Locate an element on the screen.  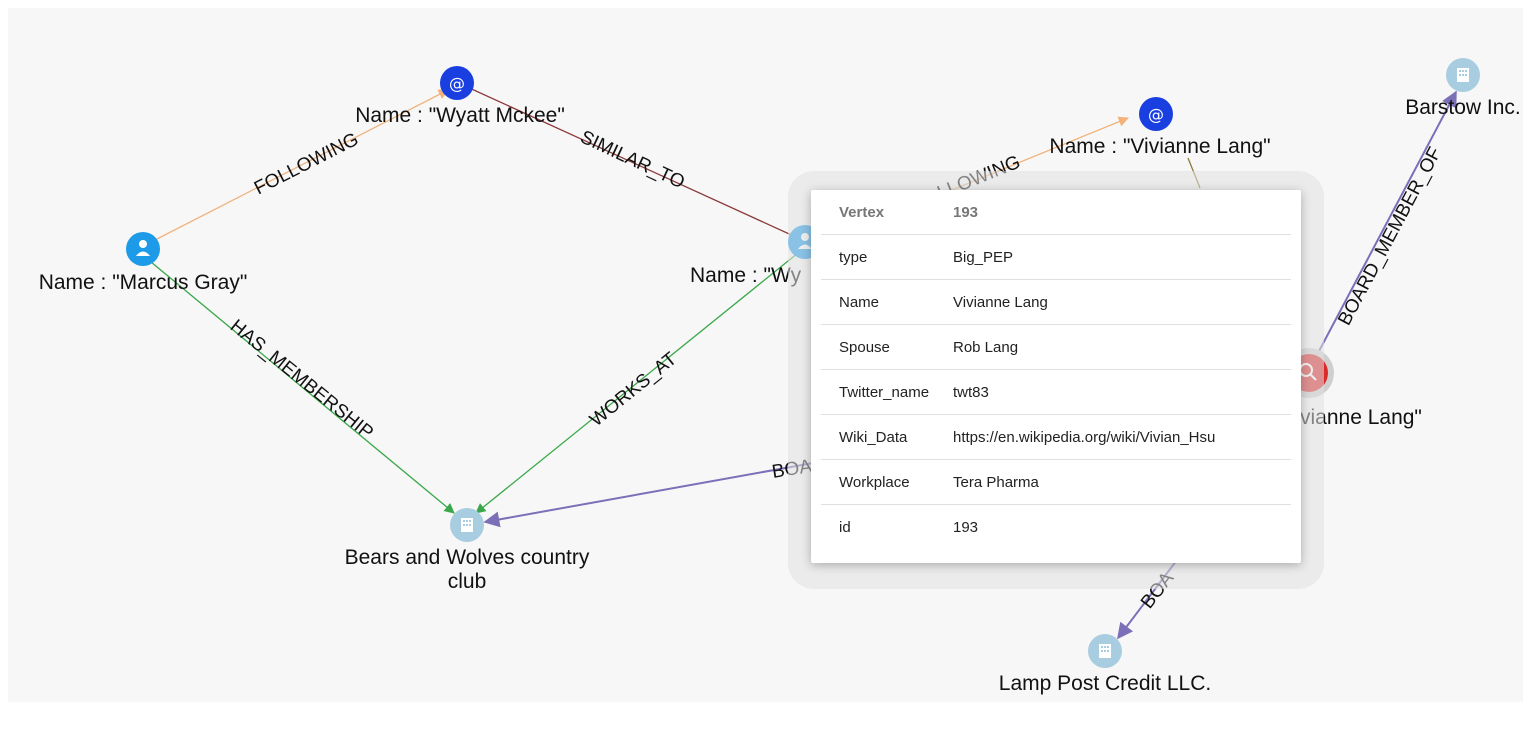
node-wyatt-mckee: @ Name : "Wyatt Mckee" is located at coordinates (460, 96).